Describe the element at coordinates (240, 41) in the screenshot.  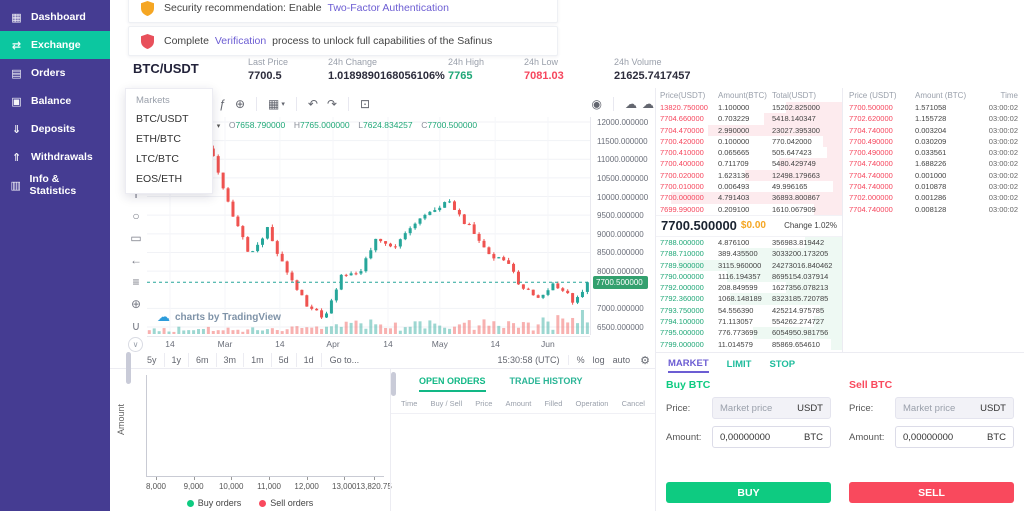
I see `verification-link: Verification` at that location.